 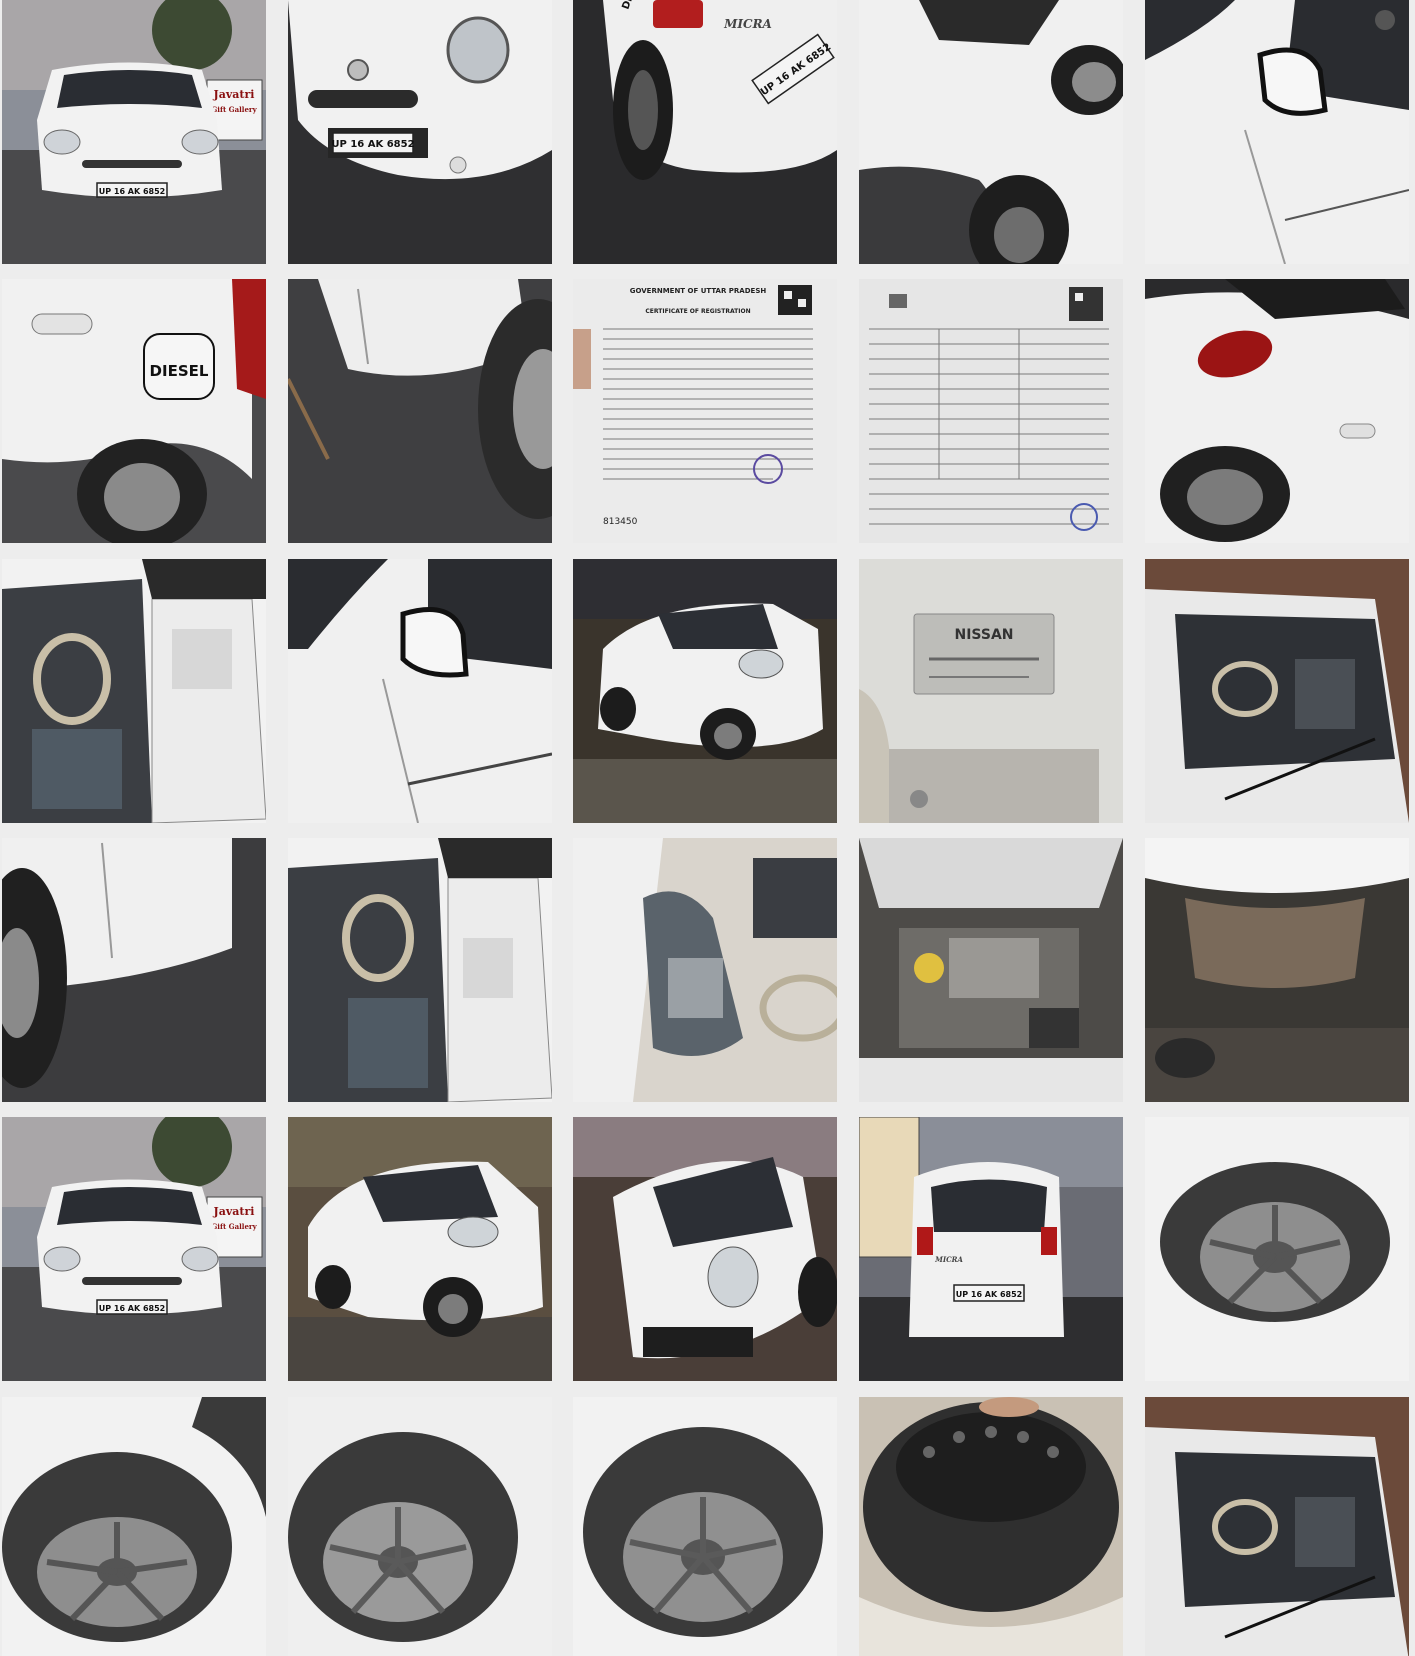 I want to click on photo-thumbnail-insurance-policy, so click(x=991, y=411).